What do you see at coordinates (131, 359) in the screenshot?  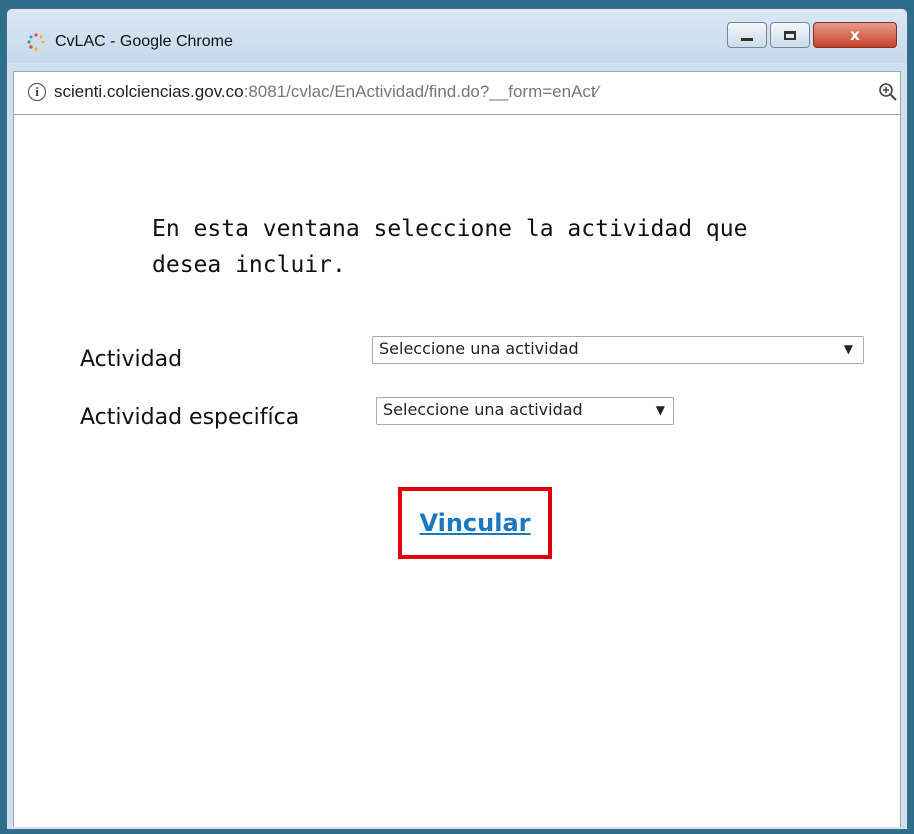 I see `actividad-label: Actividad` at bounding box center [131, 359].